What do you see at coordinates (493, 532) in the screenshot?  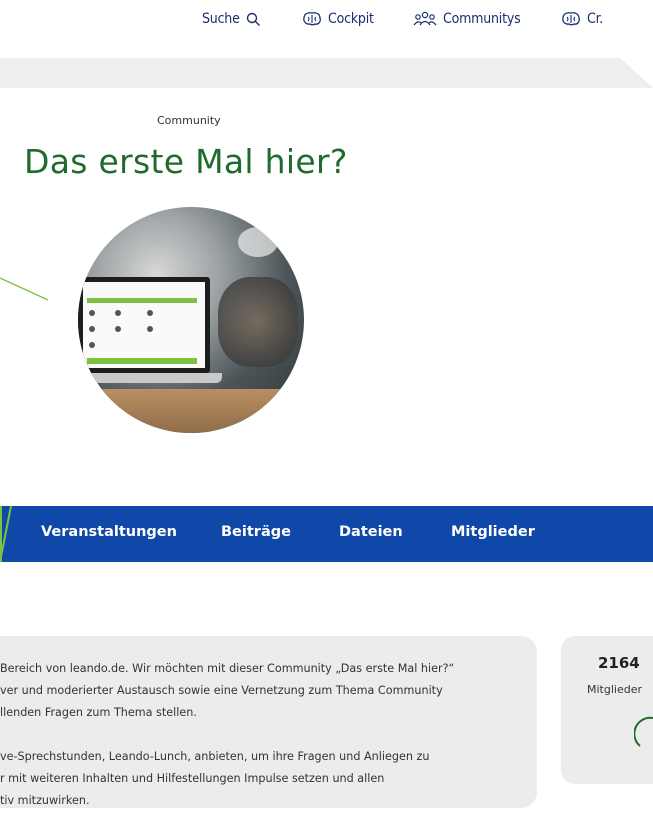 I see `tab-mitglieder: Mitglieder` at bounding box center [493, 532].